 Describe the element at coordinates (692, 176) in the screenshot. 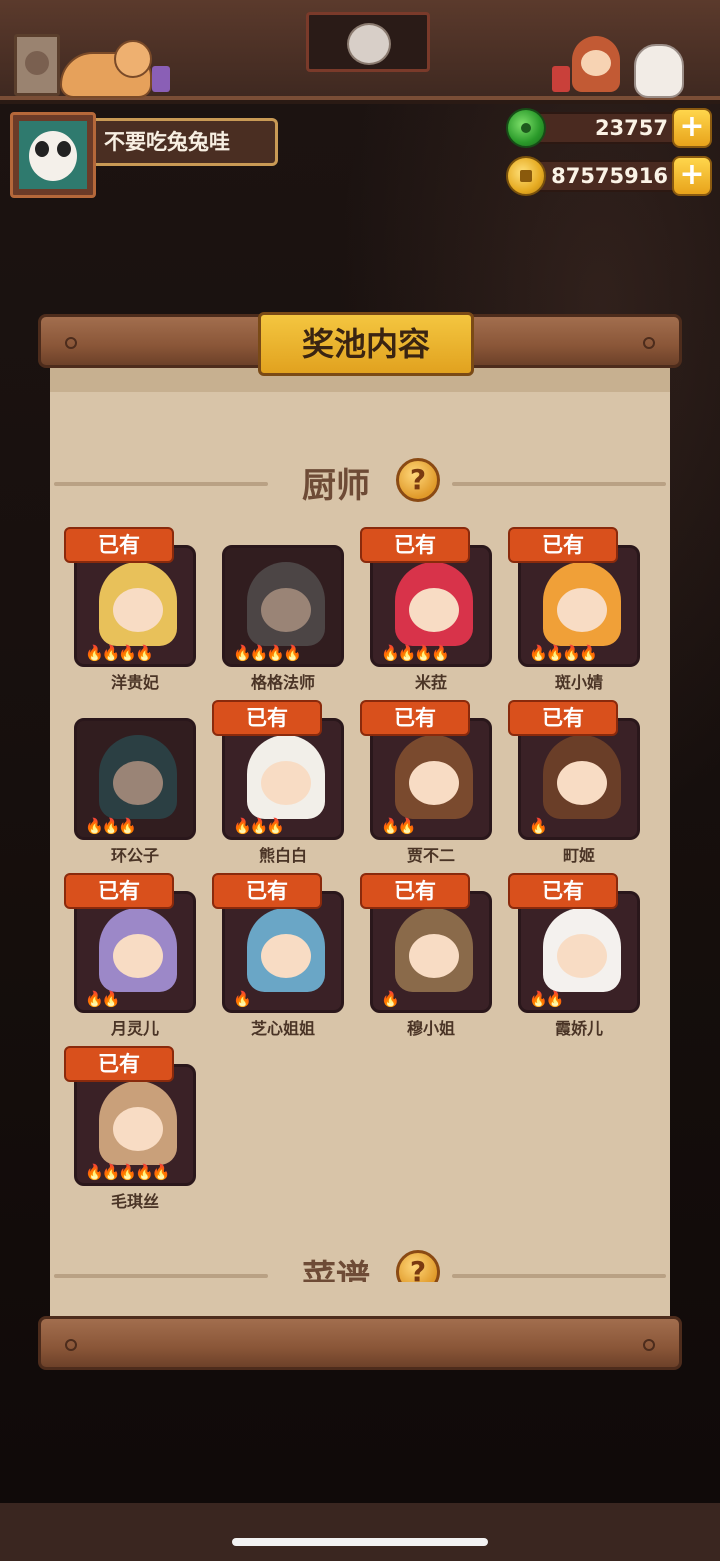

I see `add-coins-button: +` at that location.